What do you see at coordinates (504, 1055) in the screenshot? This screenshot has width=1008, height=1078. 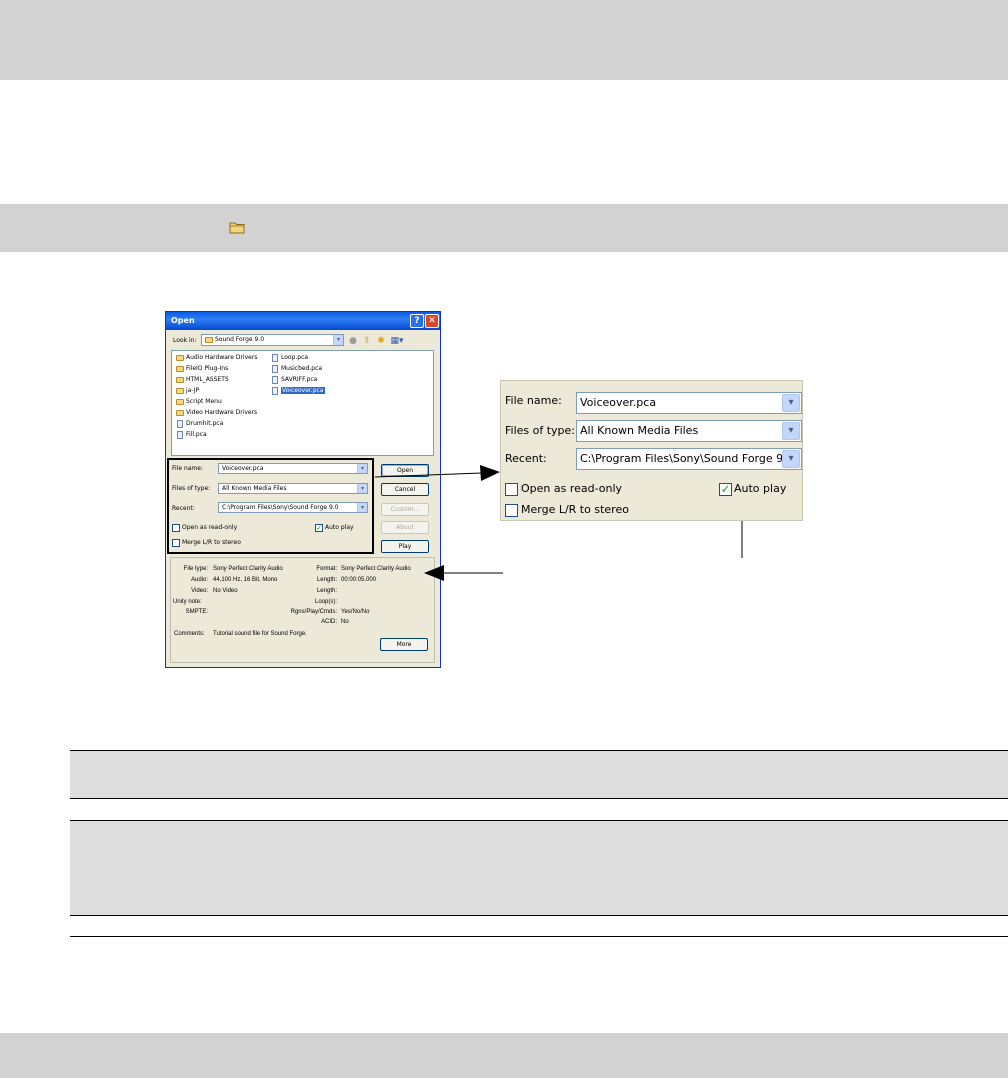 I see `footer-band` at bounding box center [504, 1055].